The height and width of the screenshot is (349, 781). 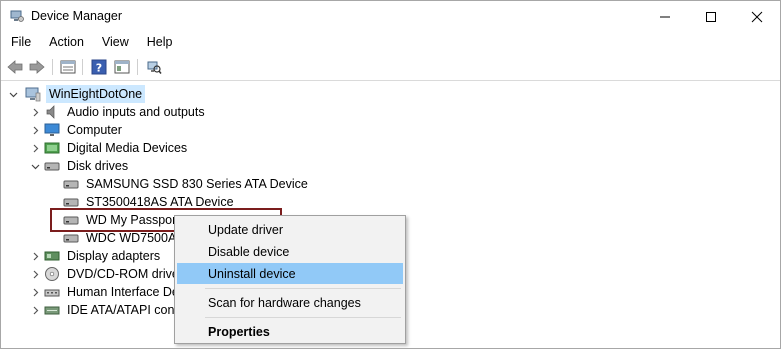 I want to click on monitor-icon, so click(x=52, y=130).